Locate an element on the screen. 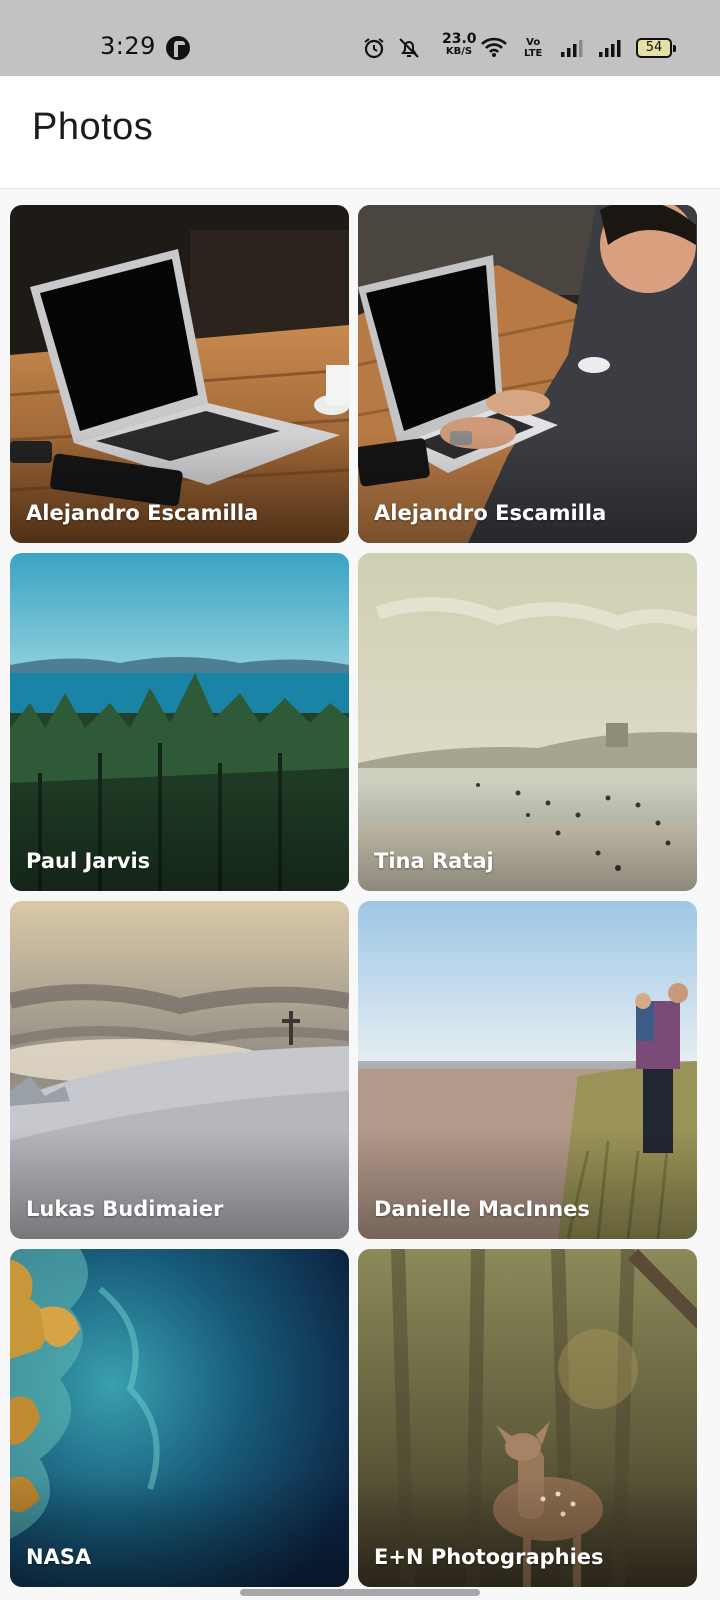 The image size is (720, 1600). volte-badge: Vo LTE is located at coordinates (533, 48).